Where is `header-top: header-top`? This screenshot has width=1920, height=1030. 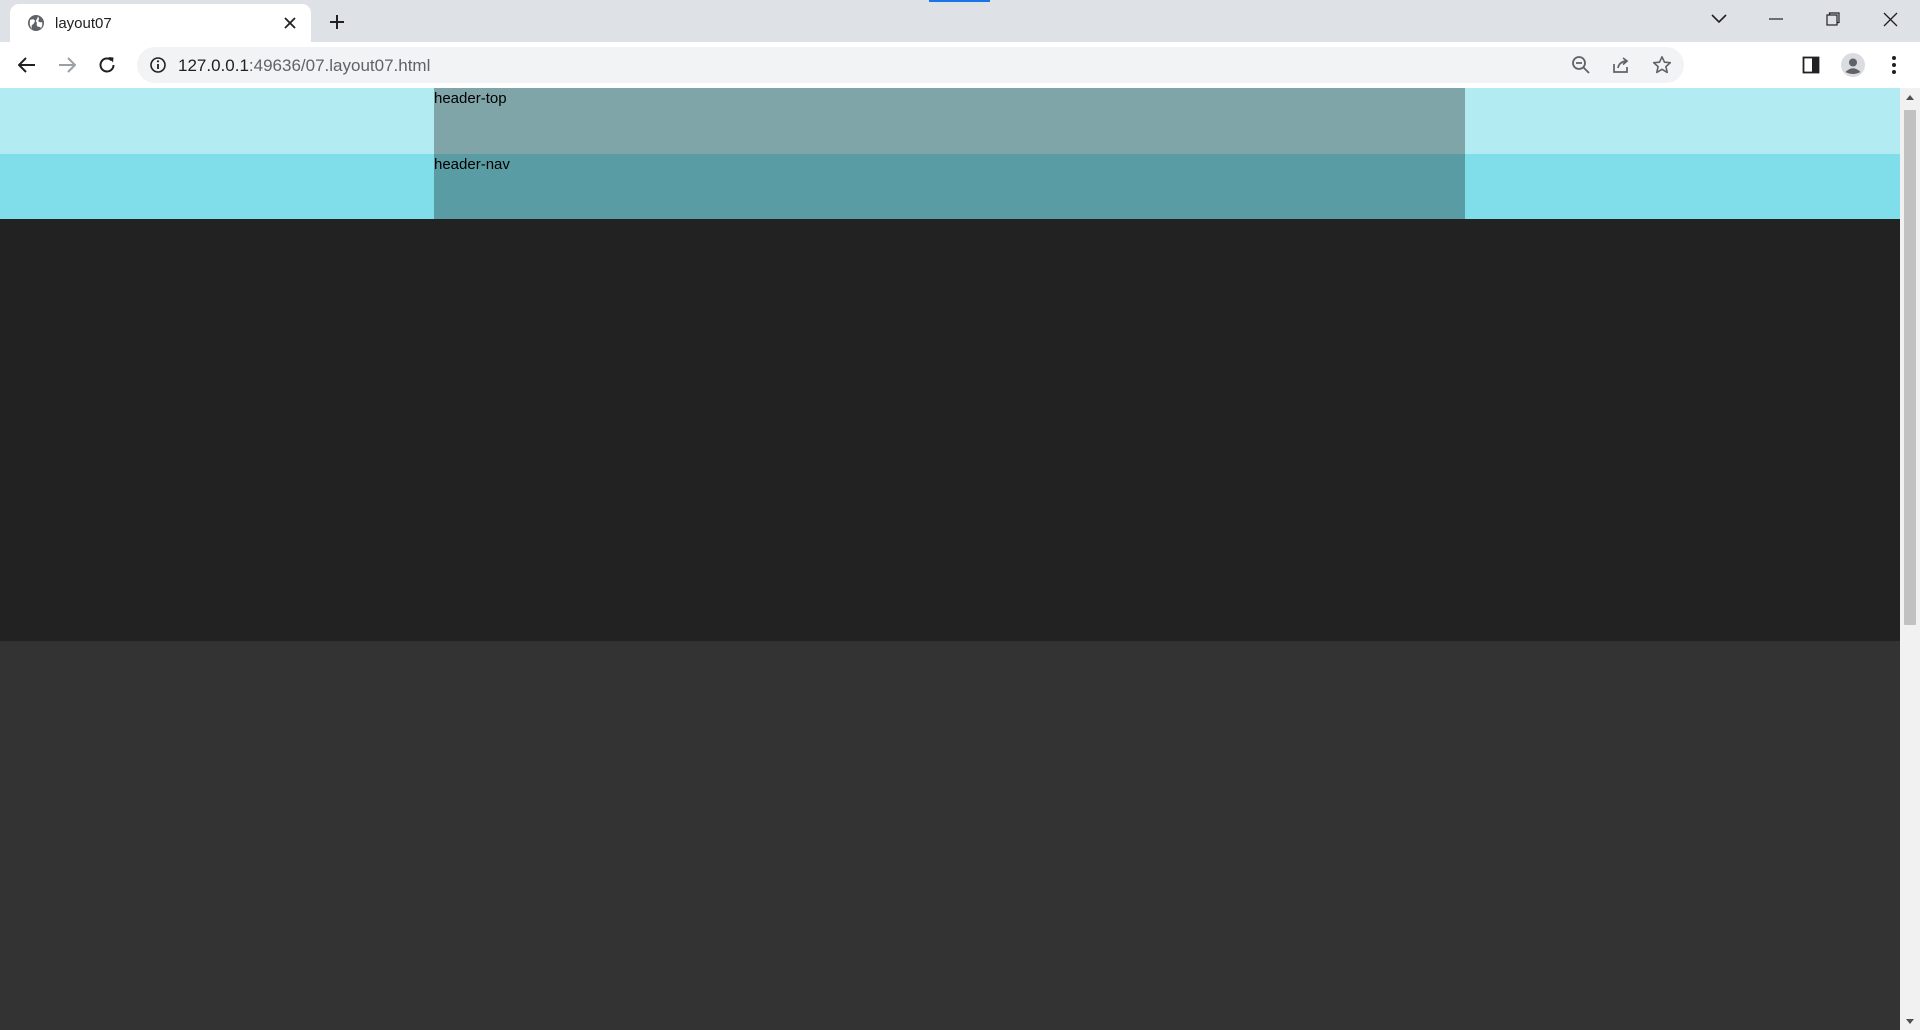 header-top: header-top is located at coordinates (949, 121).